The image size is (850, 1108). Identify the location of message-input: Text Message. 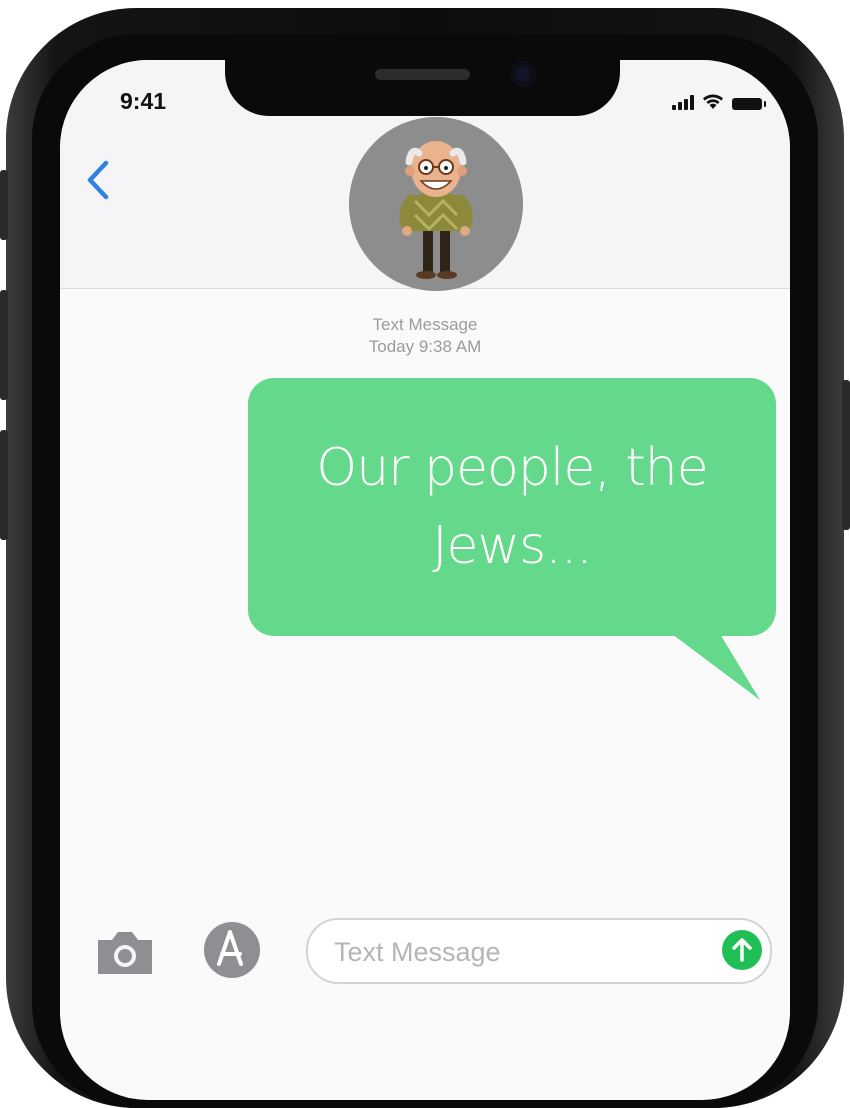
(539, 951).